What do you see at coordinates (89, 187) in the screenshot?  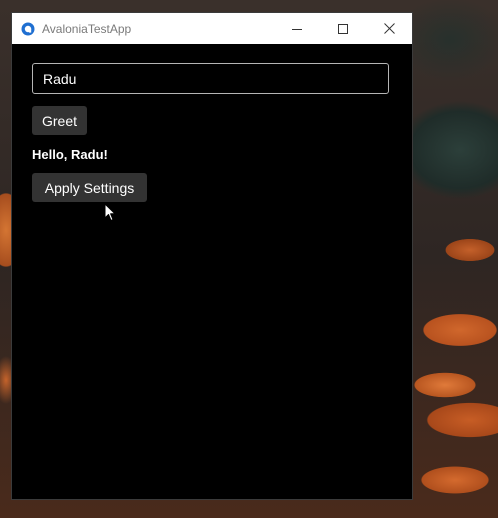 I see `apply-settings-button: Apply Settings` at bounding box center [89, 187].